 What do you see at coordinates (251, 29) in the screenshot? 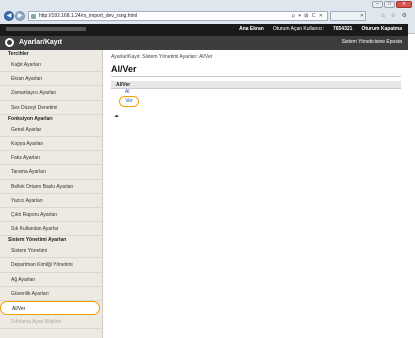
I see `home-link: Ana Ekran` at bounding box center [251, 29].